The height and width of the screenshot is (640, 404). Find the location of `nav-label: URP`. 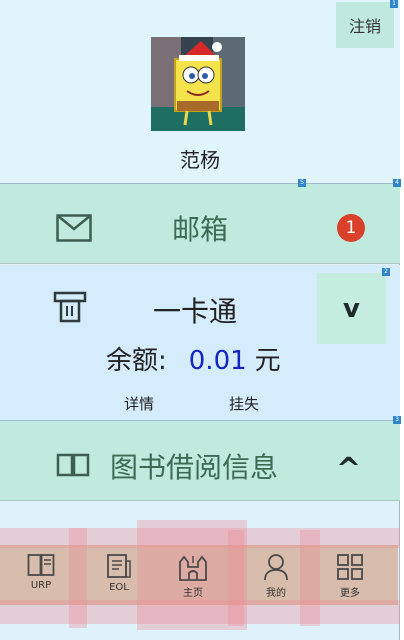

nav-label: URP is located at coordinates (41, 585).